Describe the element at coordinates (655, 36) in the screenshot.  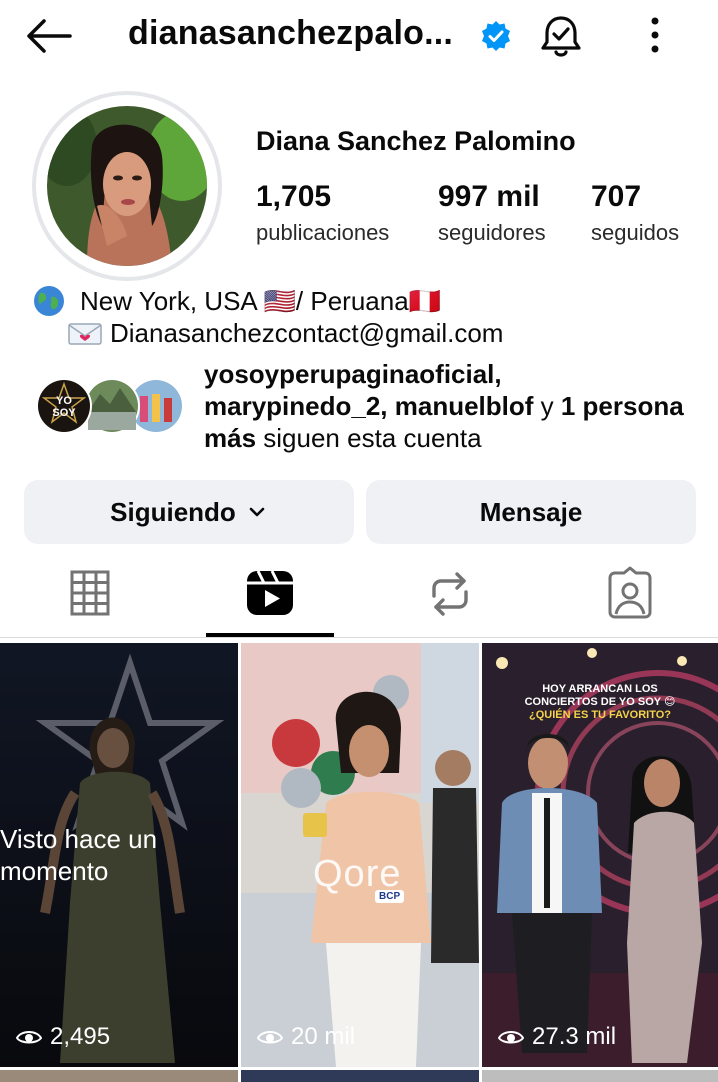
I see `more-options-icon` at that location.